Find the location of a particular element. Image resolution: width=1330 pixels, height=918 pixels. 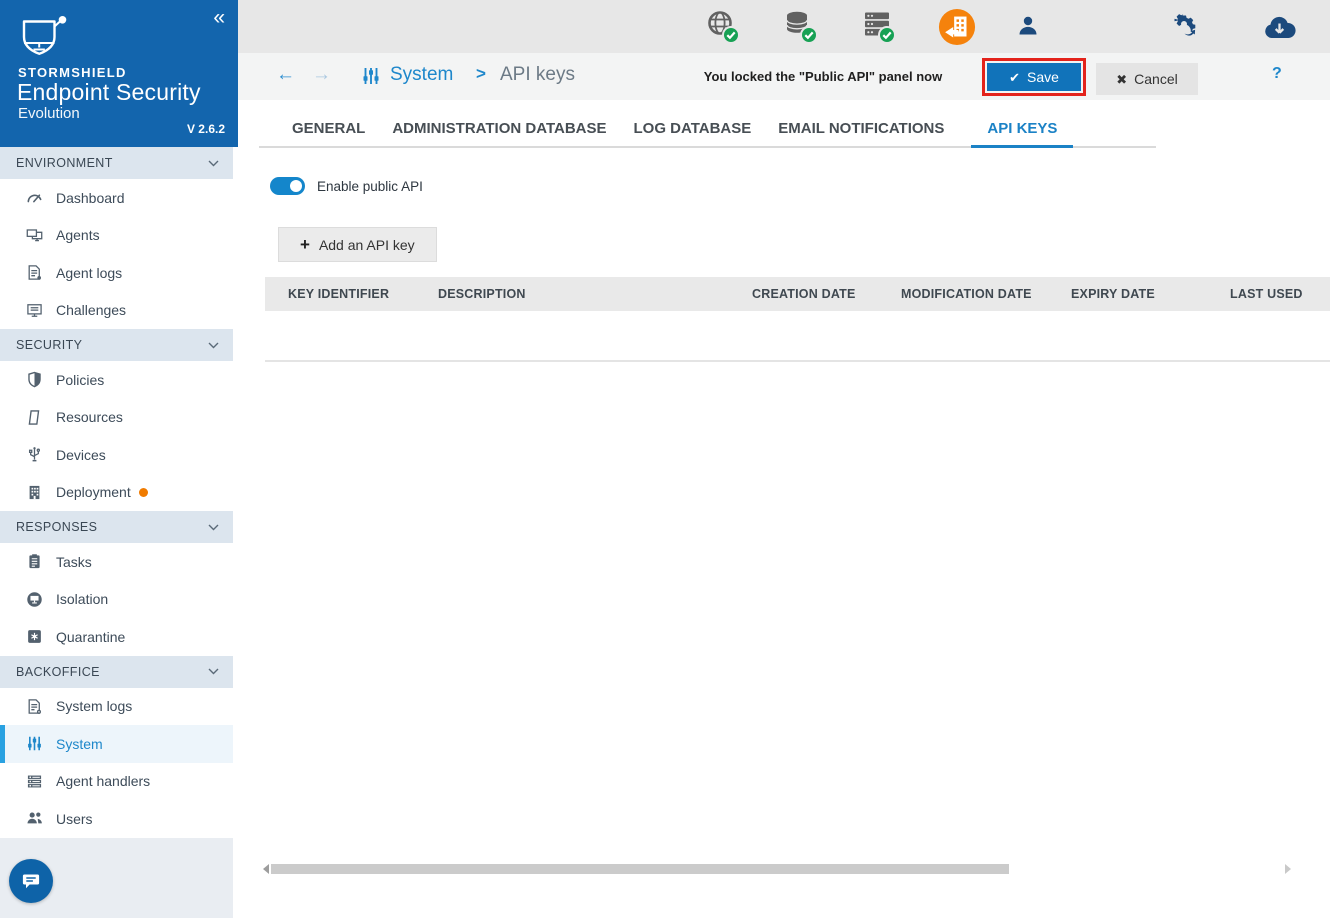

services-gear-icon is located at coordinates (1185, 28).